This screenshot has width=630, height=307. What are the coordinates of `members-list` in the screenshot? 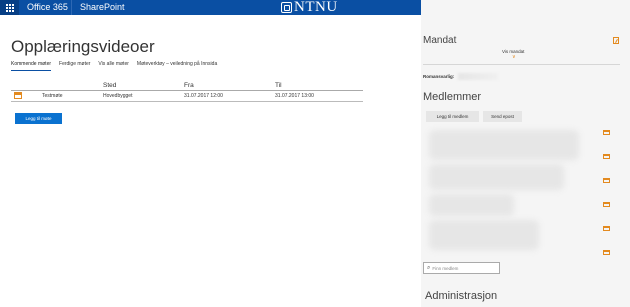 It's located at (520, 190).